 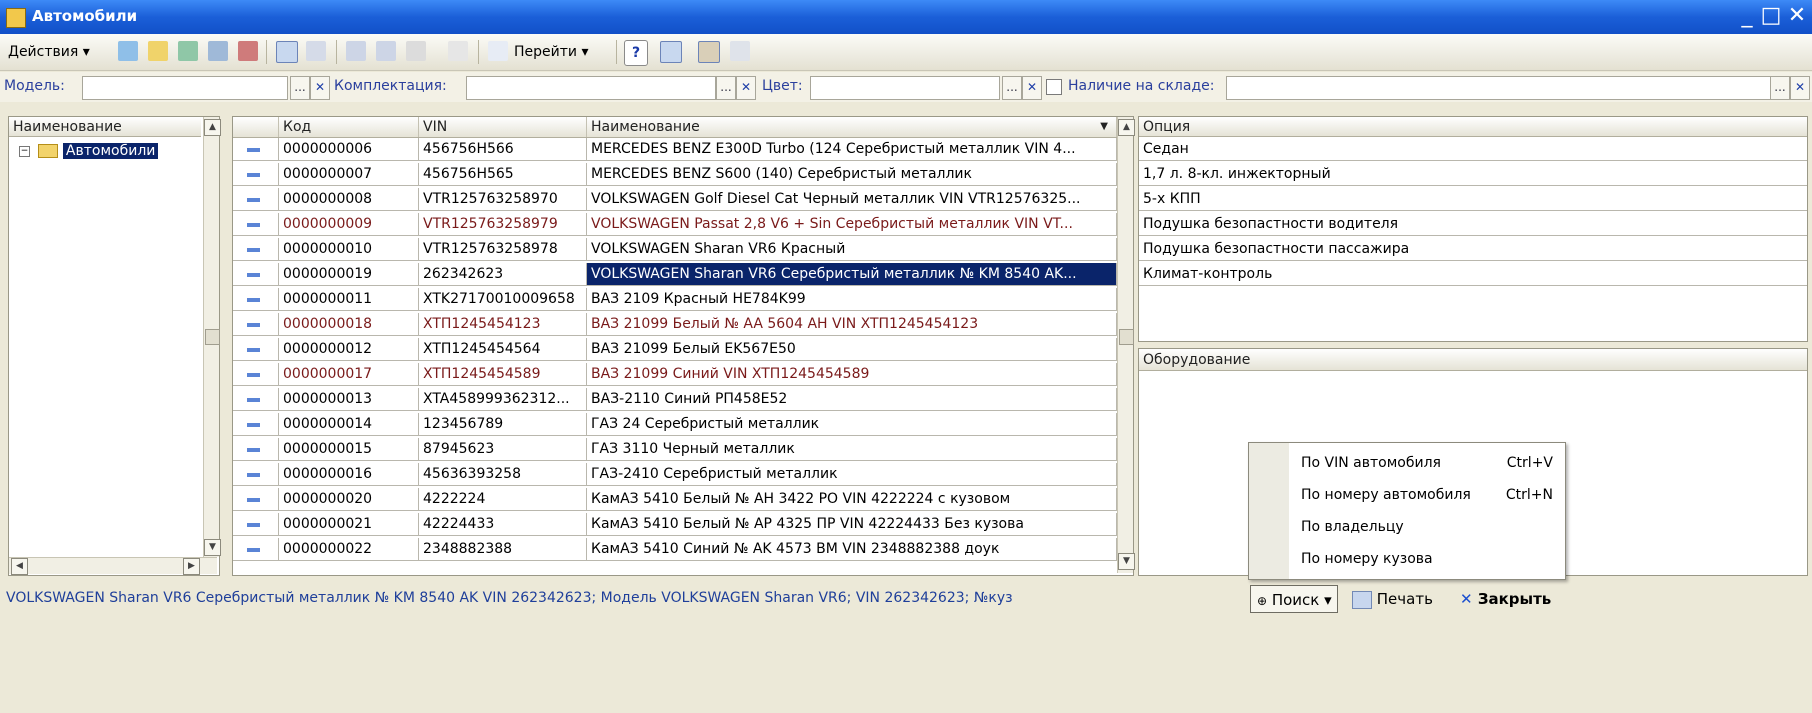 What do you see at coordinates (503, 324) in the screenshot?
I see `vin-cell: XTП1245454123` at bounding box center [503, 324].